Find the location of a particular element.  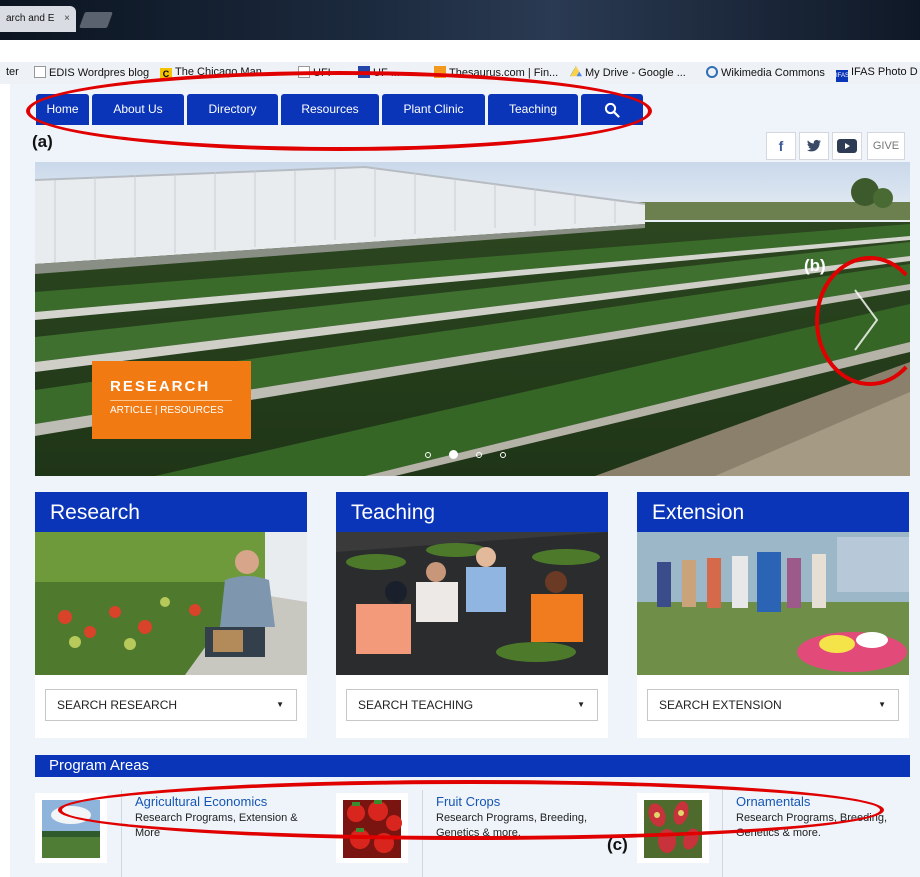

tab-title: arch and E is located at coordinates (30, 18).